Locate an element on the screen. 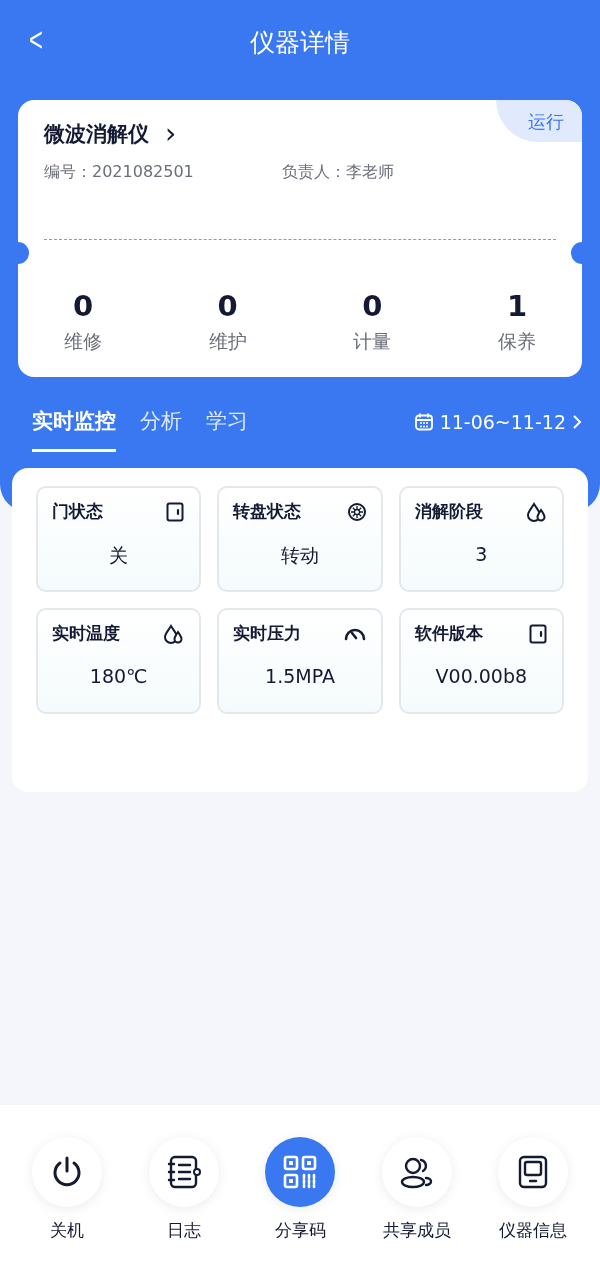  stat-label: 计量 is located at coordinates (372, 341).